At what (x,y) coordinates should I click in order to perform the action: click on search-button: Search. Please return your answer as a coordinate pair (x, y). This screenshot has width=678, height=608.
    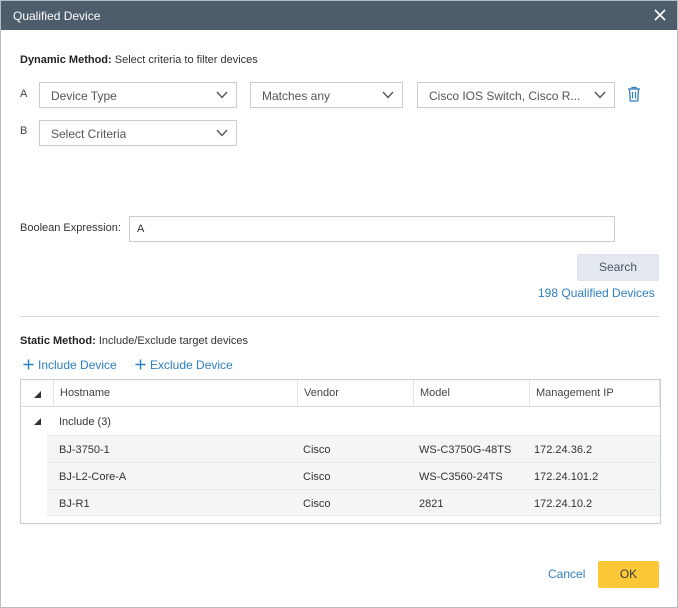
    Looking at the image, I should click on (618, 267).